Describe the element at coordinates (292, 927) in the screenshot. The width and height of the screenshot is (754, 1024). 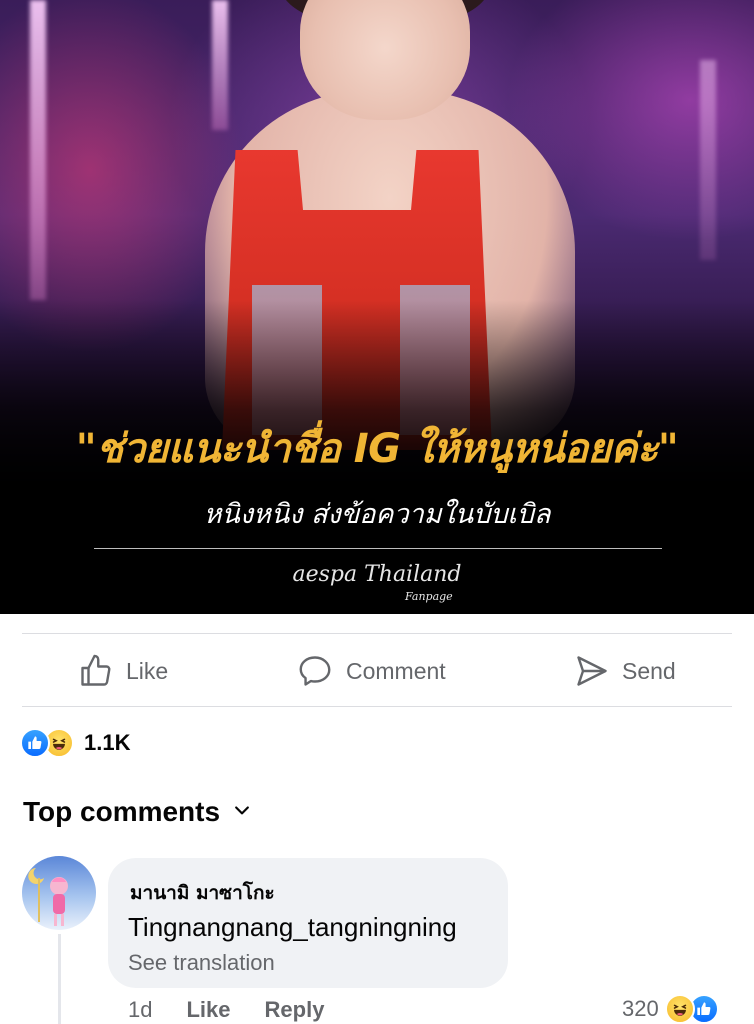
I see `comment-text: Tingnangnang_tangningning` at that location.